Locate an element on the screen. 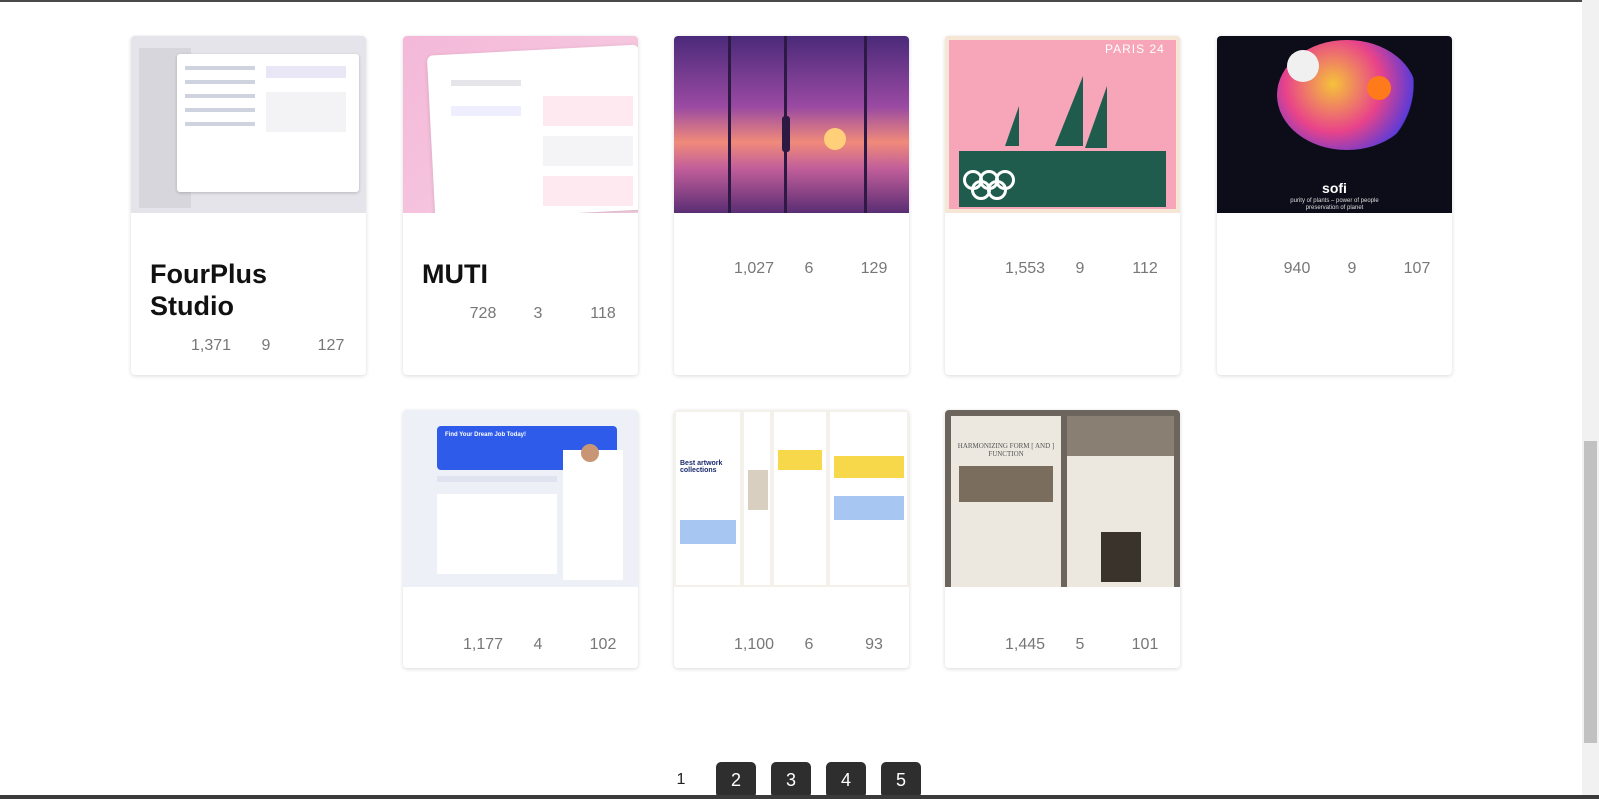 This screenshot has height=799, width=1599. thumb-text: HARMONIZING FORM [ AND ] FUNCTION is located at coordinates (1006, 450).